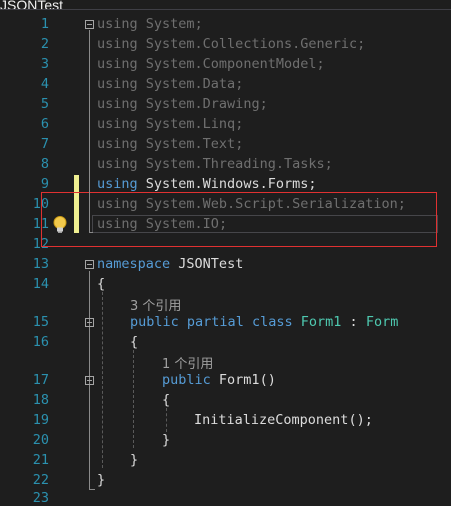 This screenshot has height=506, width=451. What do you see at coordinates (215, 164) in the screenshot?
I see `code-line-8: using System.Threading.Tasks;` at bounding box center [215, 164].